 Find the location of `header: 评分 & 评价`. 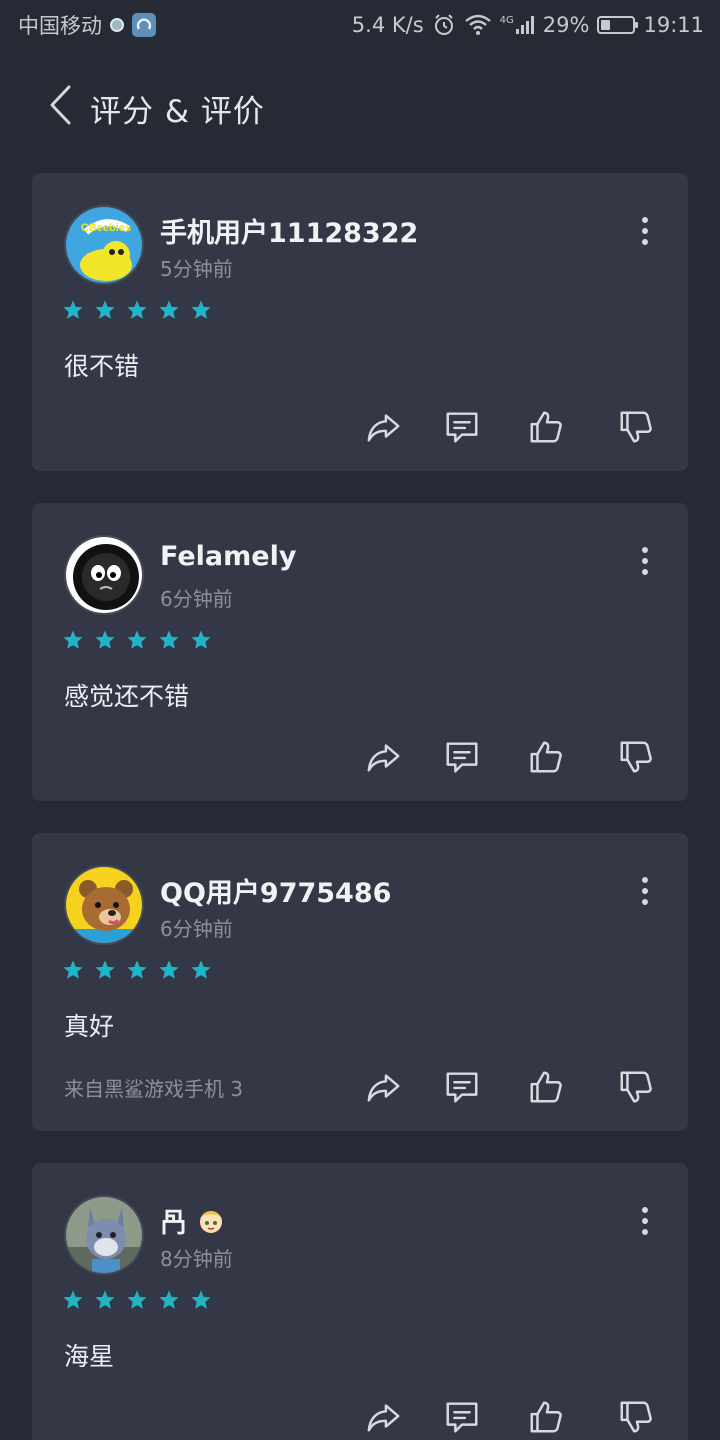

header: 评分 & 评价 is located at coordinates (360, 105).